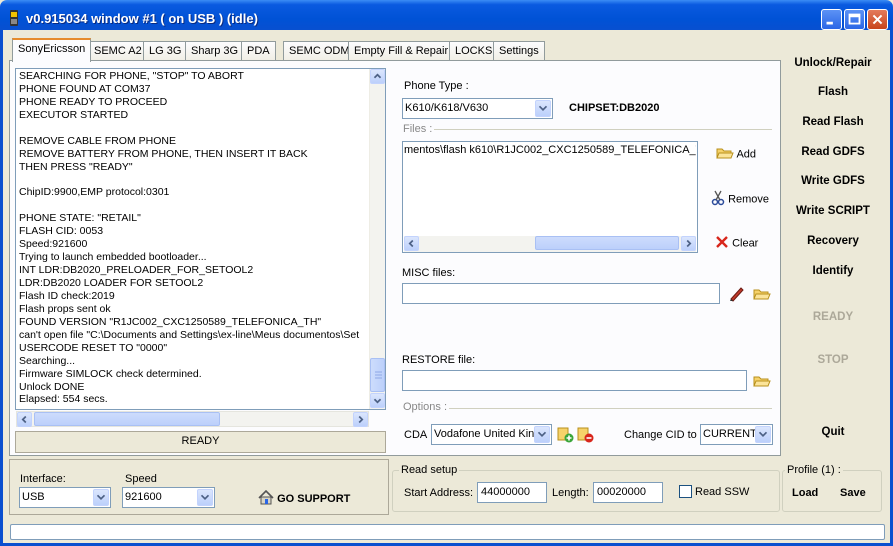  Describe the element at coordinates (447, 108) in the screenshot. I see `phone-type-value: K610/K618/V630` at that location.